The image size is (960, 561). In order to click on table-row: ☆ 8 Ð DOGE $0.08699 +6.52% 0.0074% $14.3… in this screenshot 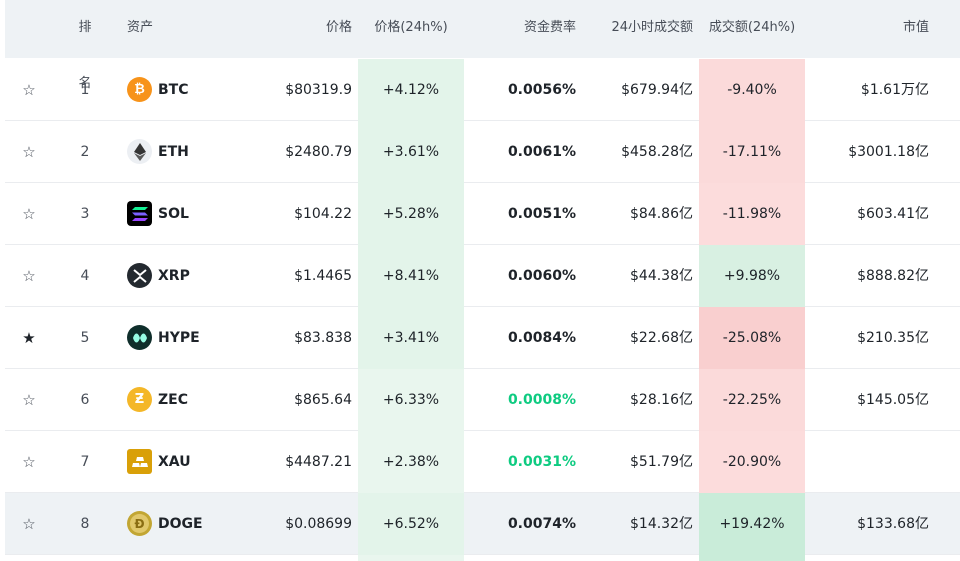, I will do `click(482, 524)`.